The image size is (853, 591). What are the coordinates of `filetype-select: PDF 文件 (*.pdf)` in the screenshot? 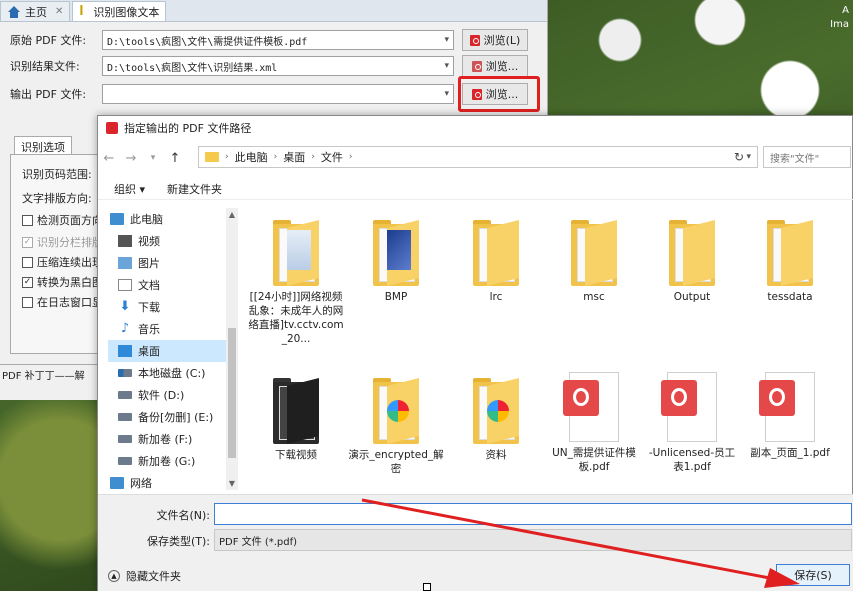 It's located at (533, 540).